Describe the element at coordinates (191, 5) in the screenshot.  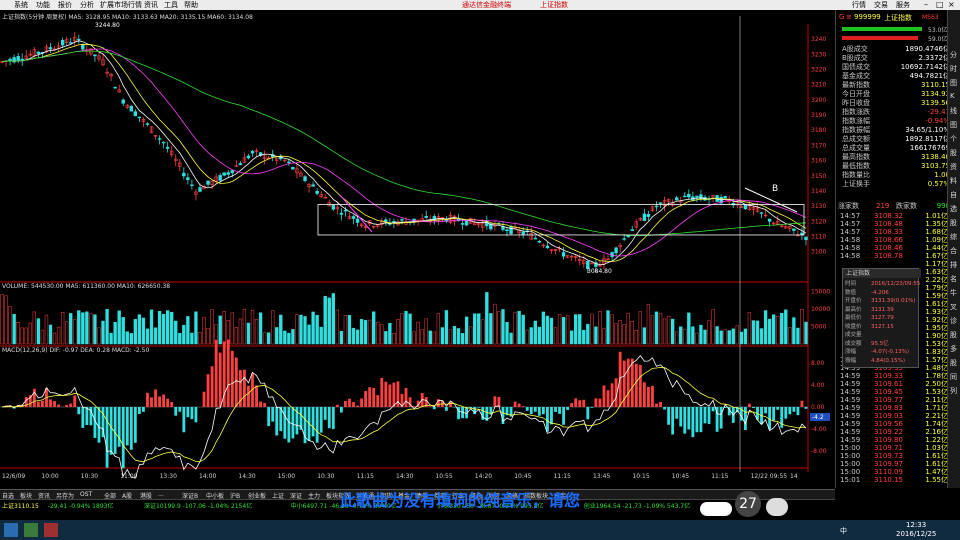
I see `menu-item-help: 帮助` at that location.